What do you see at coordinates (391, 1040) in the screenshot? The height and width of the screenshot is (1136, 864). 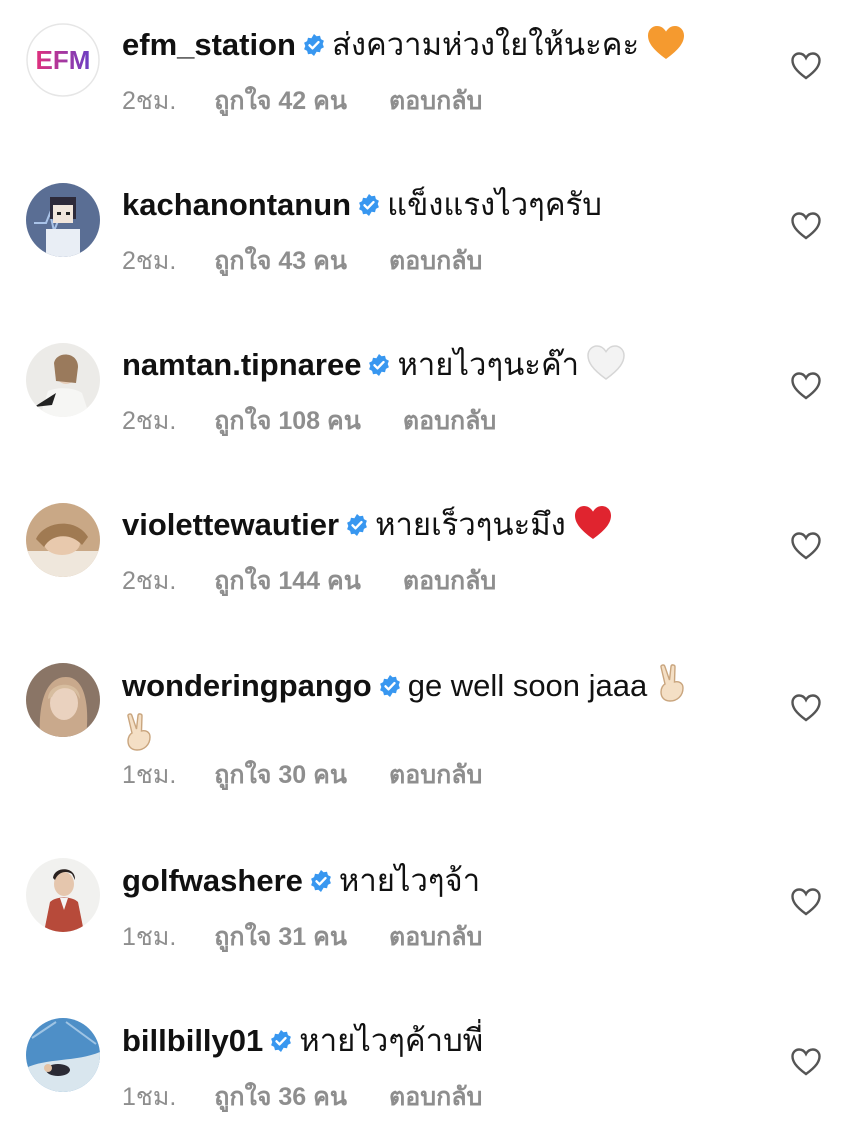 I see `comment-text: หายไวๆค้าบพี่` at bounding box center [391, 1040].